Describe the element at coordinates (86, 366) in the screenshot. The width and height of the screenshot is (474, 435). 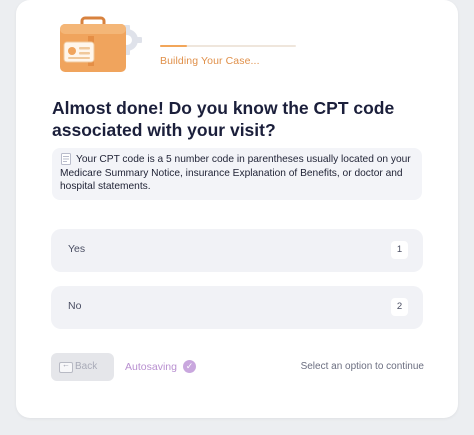
I see `back-button-label: Back` at that location.